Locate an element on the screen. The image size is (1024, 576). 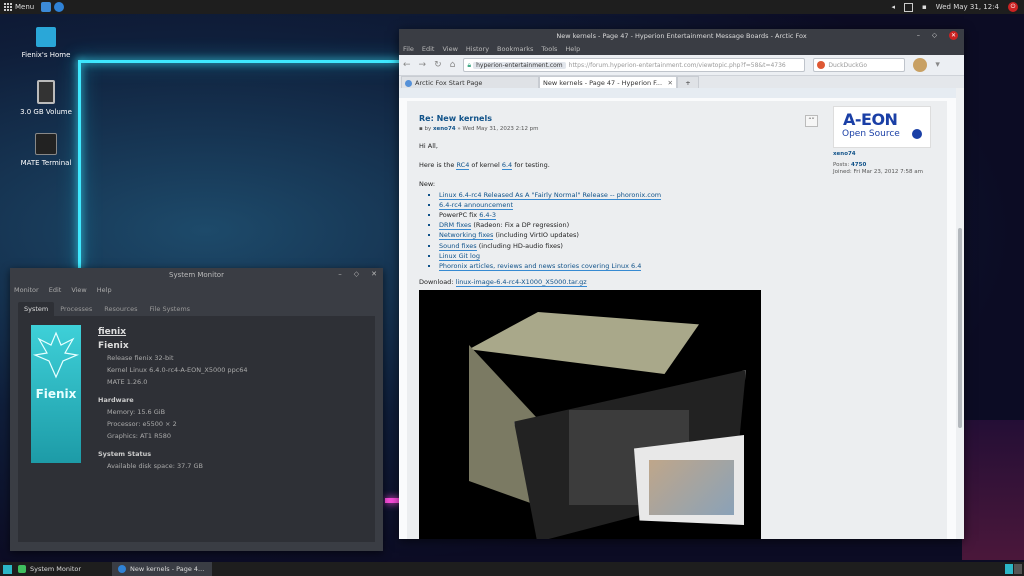
post-title: Re: New kernels is located at coordinates (455, 118).